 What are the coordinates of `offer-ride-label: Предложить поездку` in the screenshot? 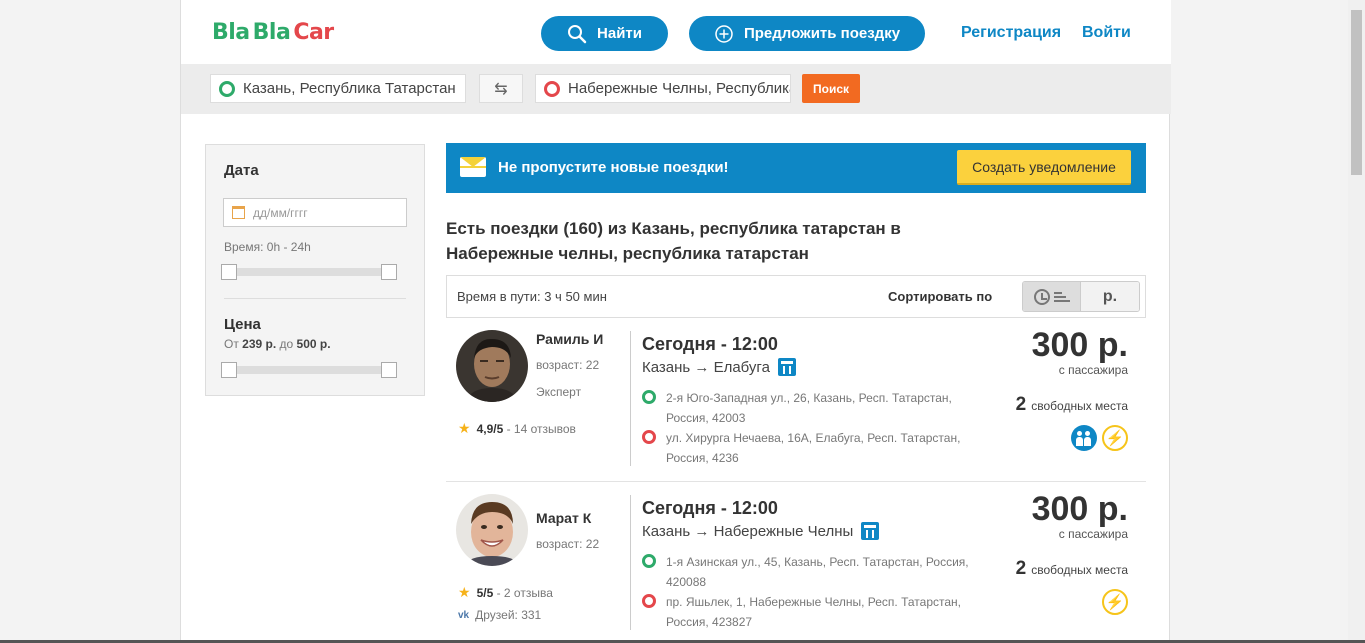 It's located at (822, 33).